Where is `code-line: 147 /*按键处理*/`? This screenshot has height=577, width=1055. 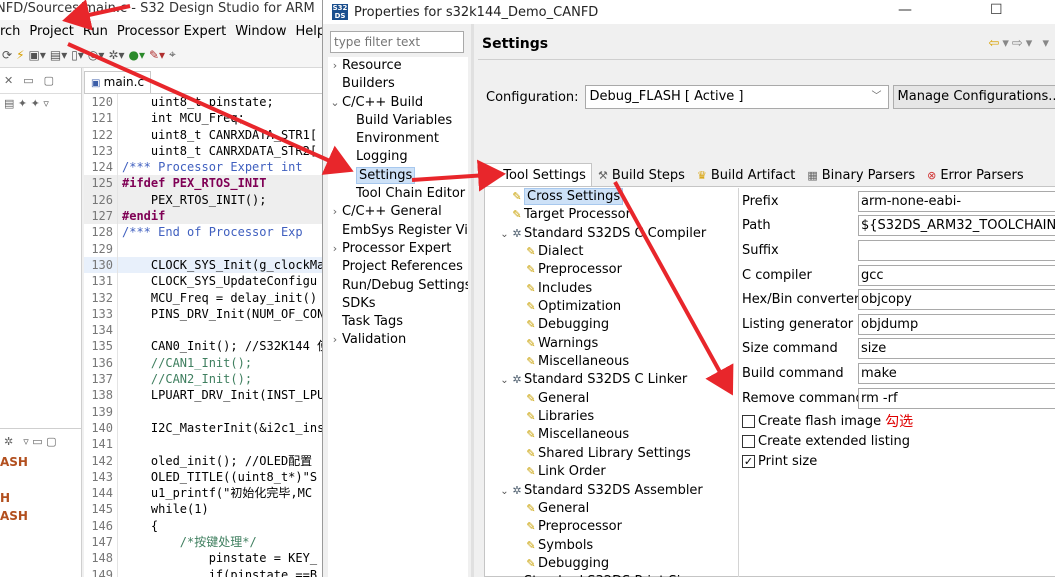
code-line: 147 /*按键处理*/ is located at coordinates (207, 542).